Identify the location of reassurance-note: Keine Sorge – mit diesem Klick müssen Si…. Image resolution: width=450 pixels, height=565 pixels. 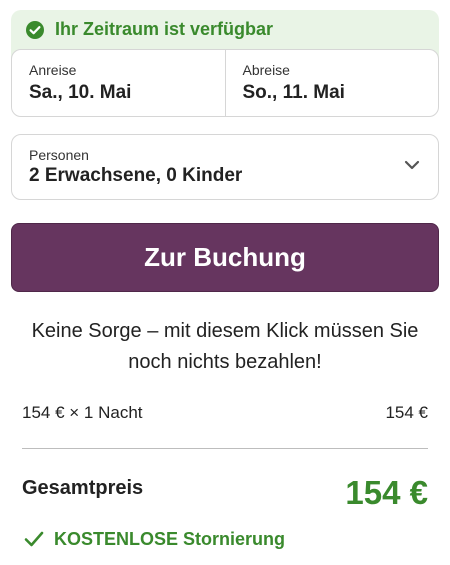
(225, 347).